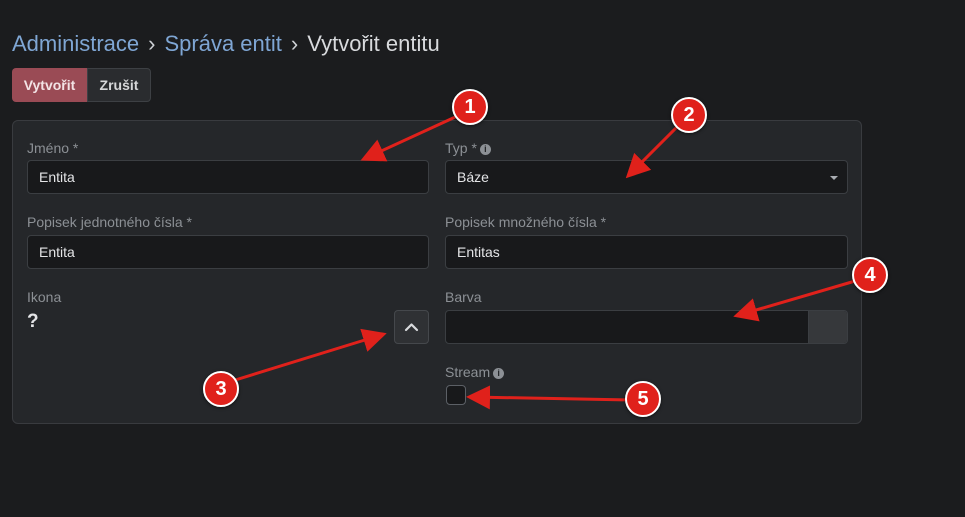 The width and height of the screenshot is (965, 517). What do you see at coordinates (689, 115) in the screenshot?
I see `annotation-marker-2: 2` at bounding box center [689, 115].